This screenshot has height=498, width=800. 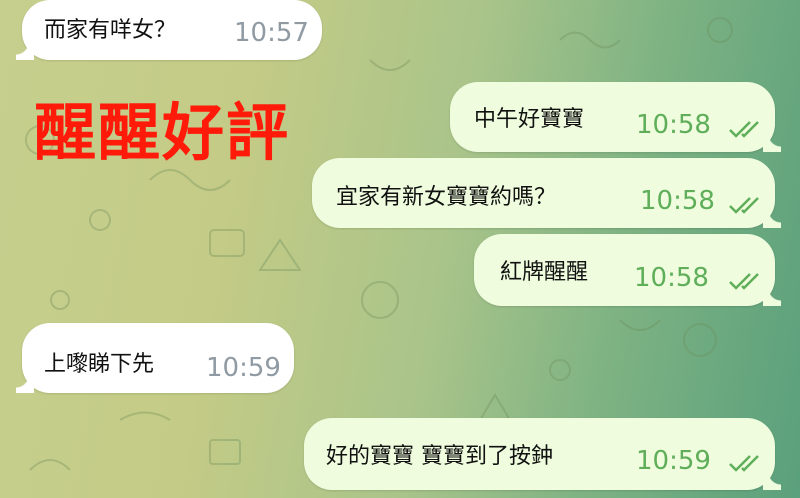 I want to click on message-time: 10:57, so click(x=271, y=33).